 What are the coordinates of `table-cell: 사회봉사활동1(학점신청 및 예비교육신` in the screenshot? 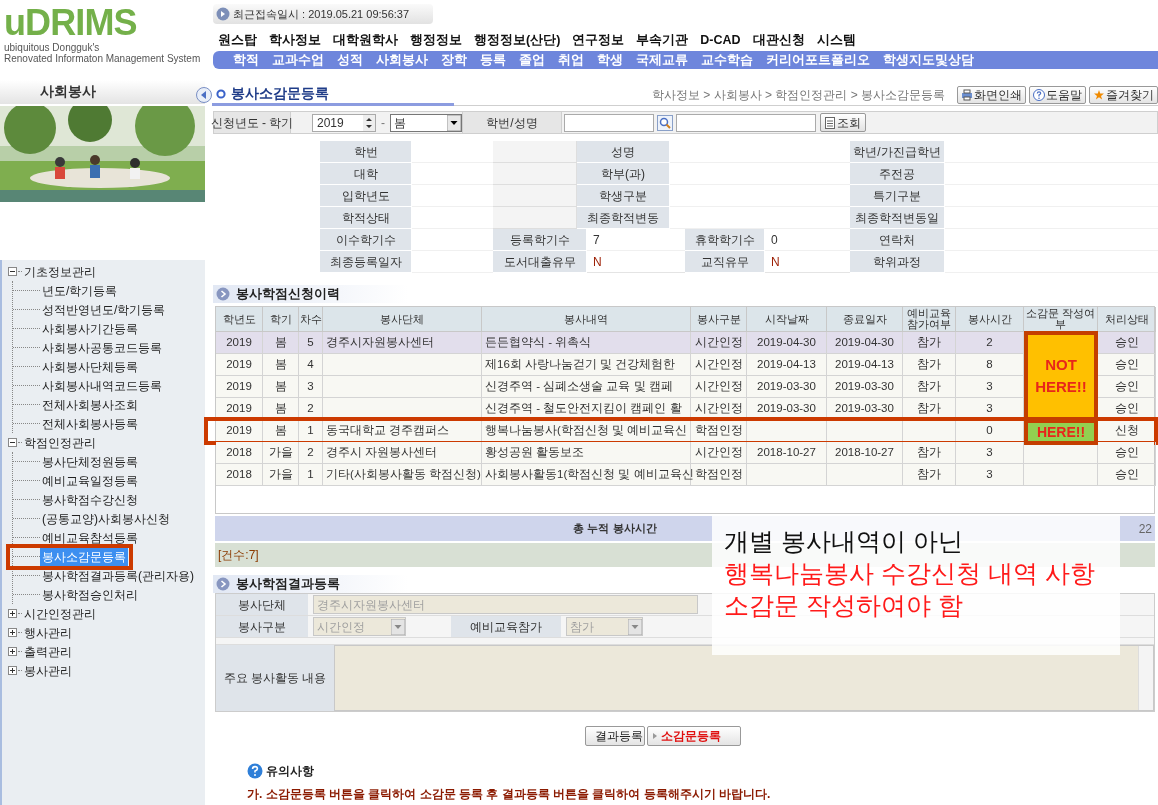 It's located at (586, 475).